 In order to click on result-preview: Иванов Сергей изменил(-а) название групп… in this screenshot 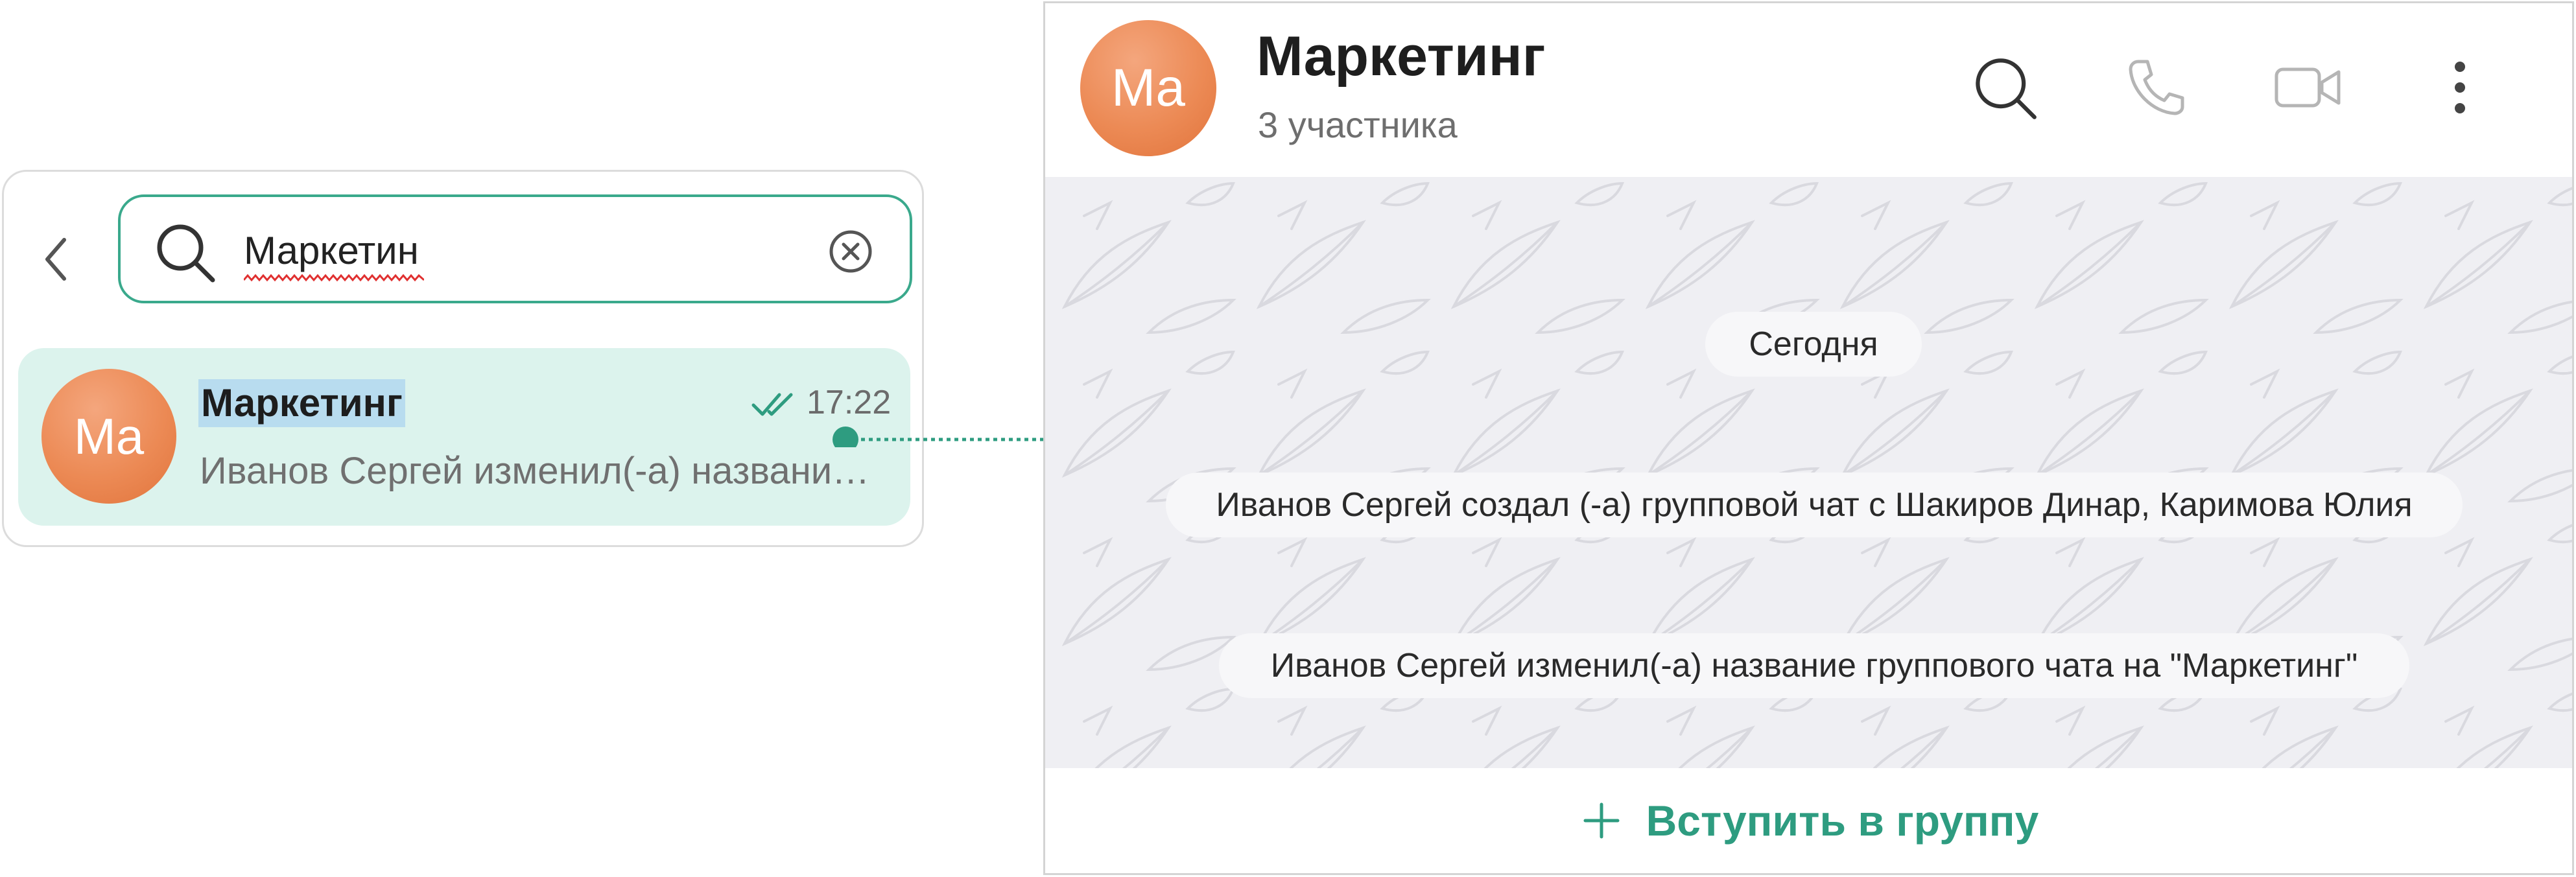, I will do `click(540, 471)`.